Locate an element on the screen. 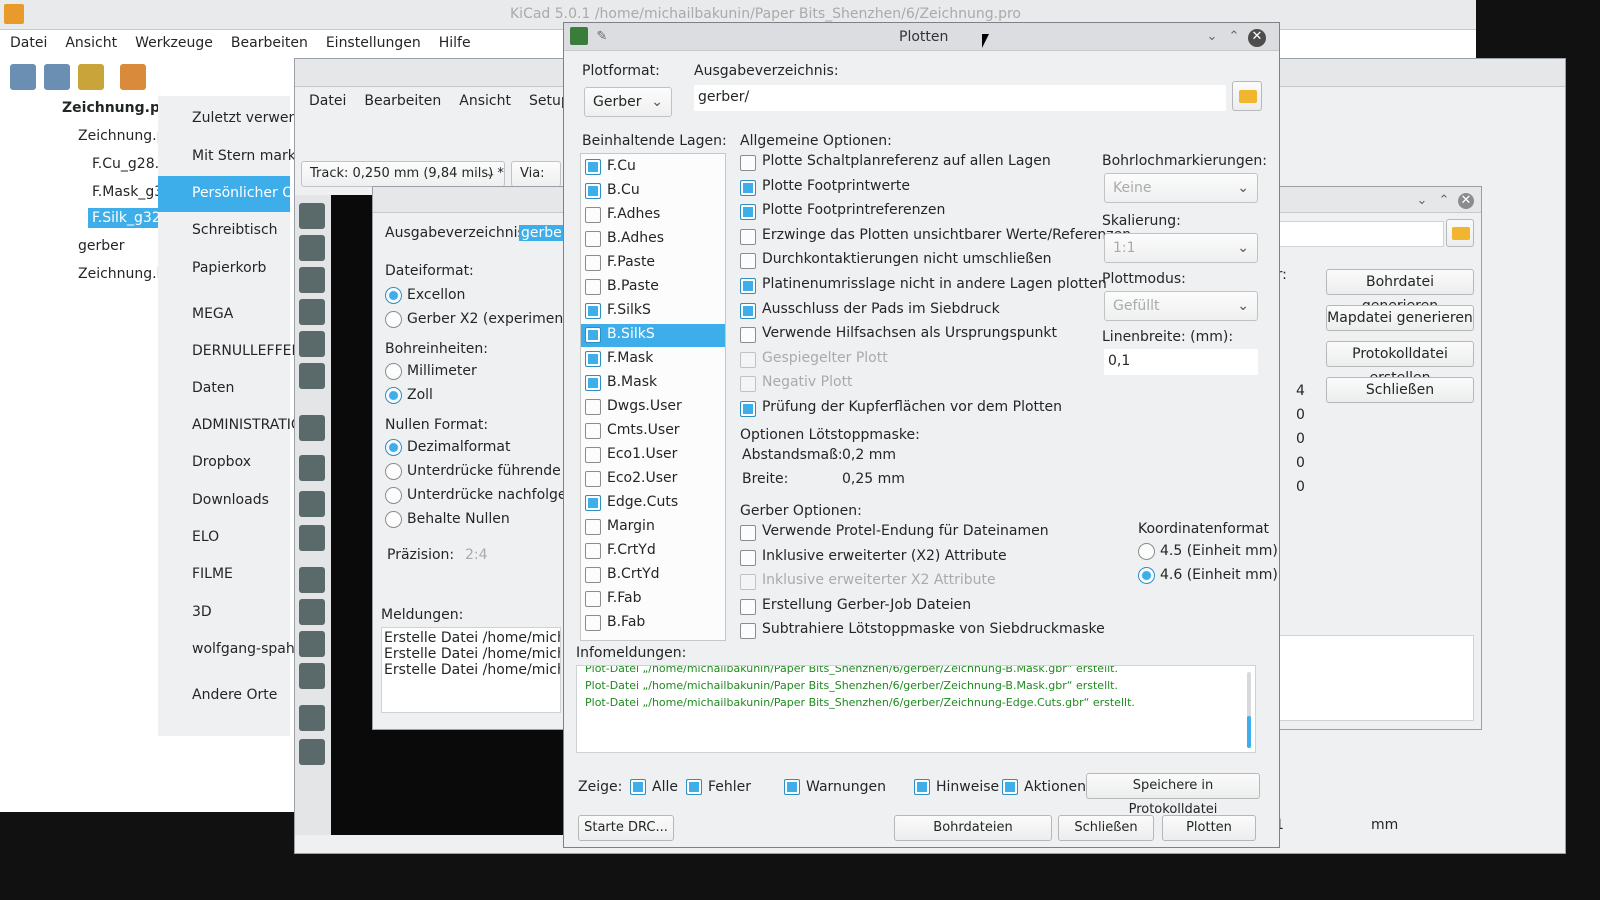 The image size is (1600, 900). cursor-icon is located at coordinates (312, 376).